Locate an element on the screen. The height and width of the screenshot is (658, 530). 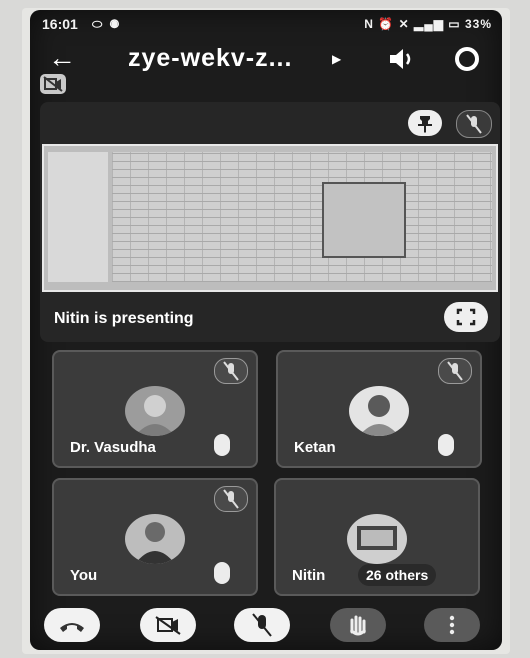
pin-button is located at coordinates (425, 123).